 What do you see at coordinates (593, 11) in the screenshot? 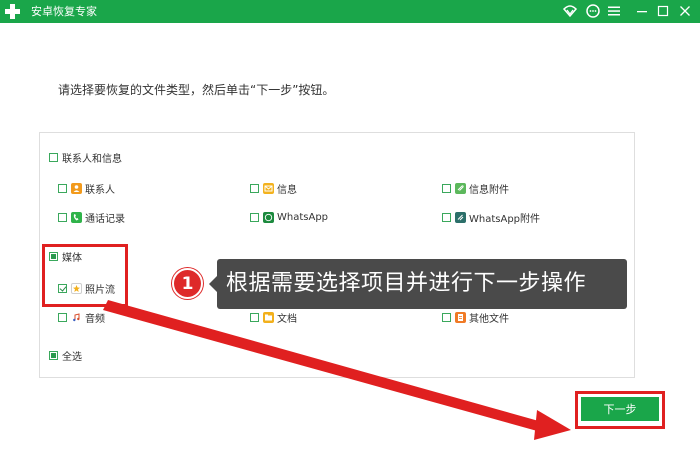
I see `chat-icon` at bounding box center [593, 11].